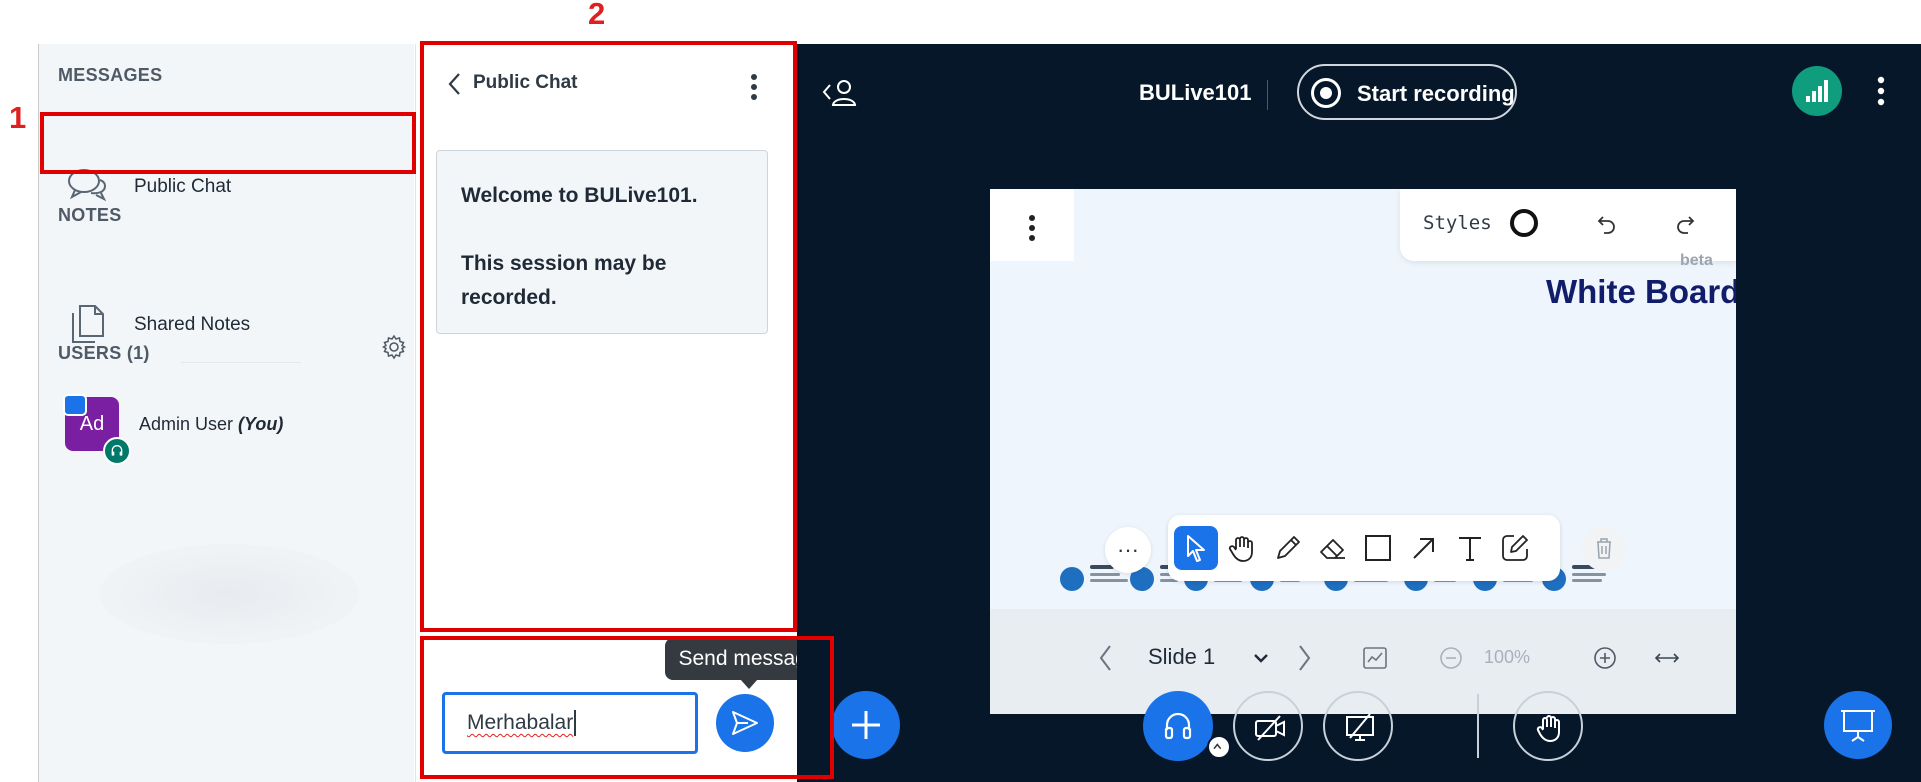 This screenshot has width=1921, height=782. I want to click on whiteboard-menu-area, so click(1032, 225).